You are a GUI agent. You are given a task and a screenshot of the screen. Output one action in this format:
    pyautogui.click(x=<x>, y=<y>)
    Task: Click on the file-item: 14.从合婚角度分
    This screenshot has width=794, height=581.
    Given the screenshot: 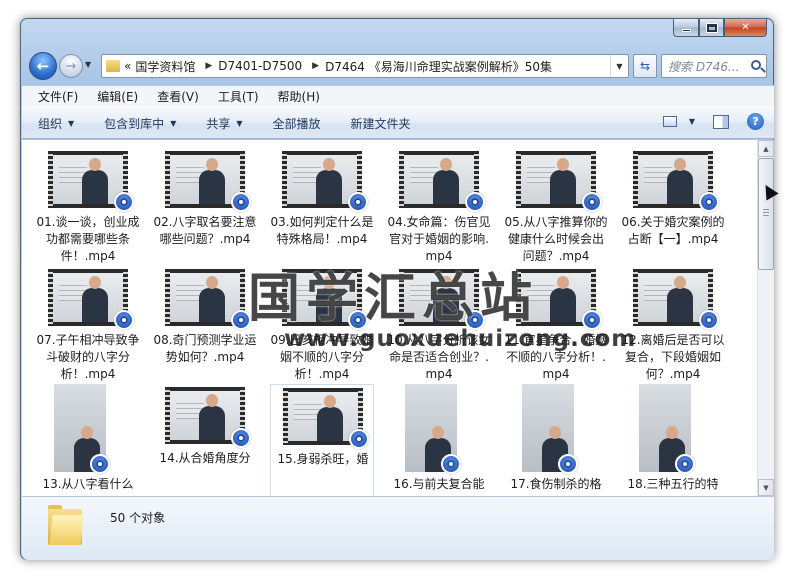 What is the action you would take?
    pyautogui.click(x=205, y=440)
    